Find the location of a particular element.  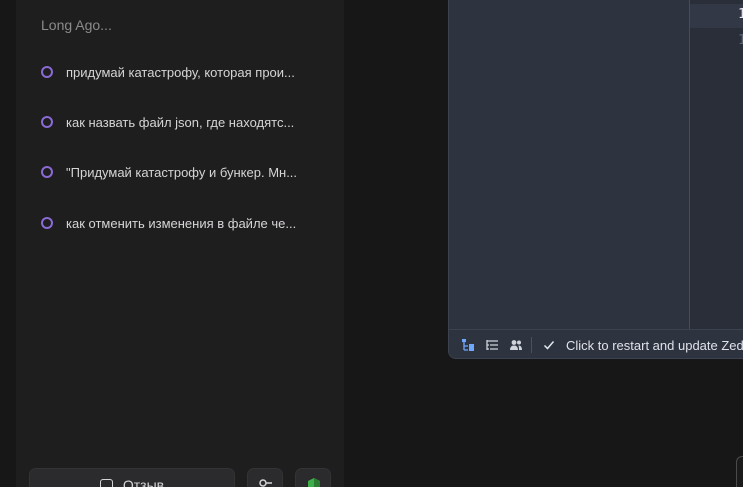

active-line-highlight is located at coordinates (716, 16).